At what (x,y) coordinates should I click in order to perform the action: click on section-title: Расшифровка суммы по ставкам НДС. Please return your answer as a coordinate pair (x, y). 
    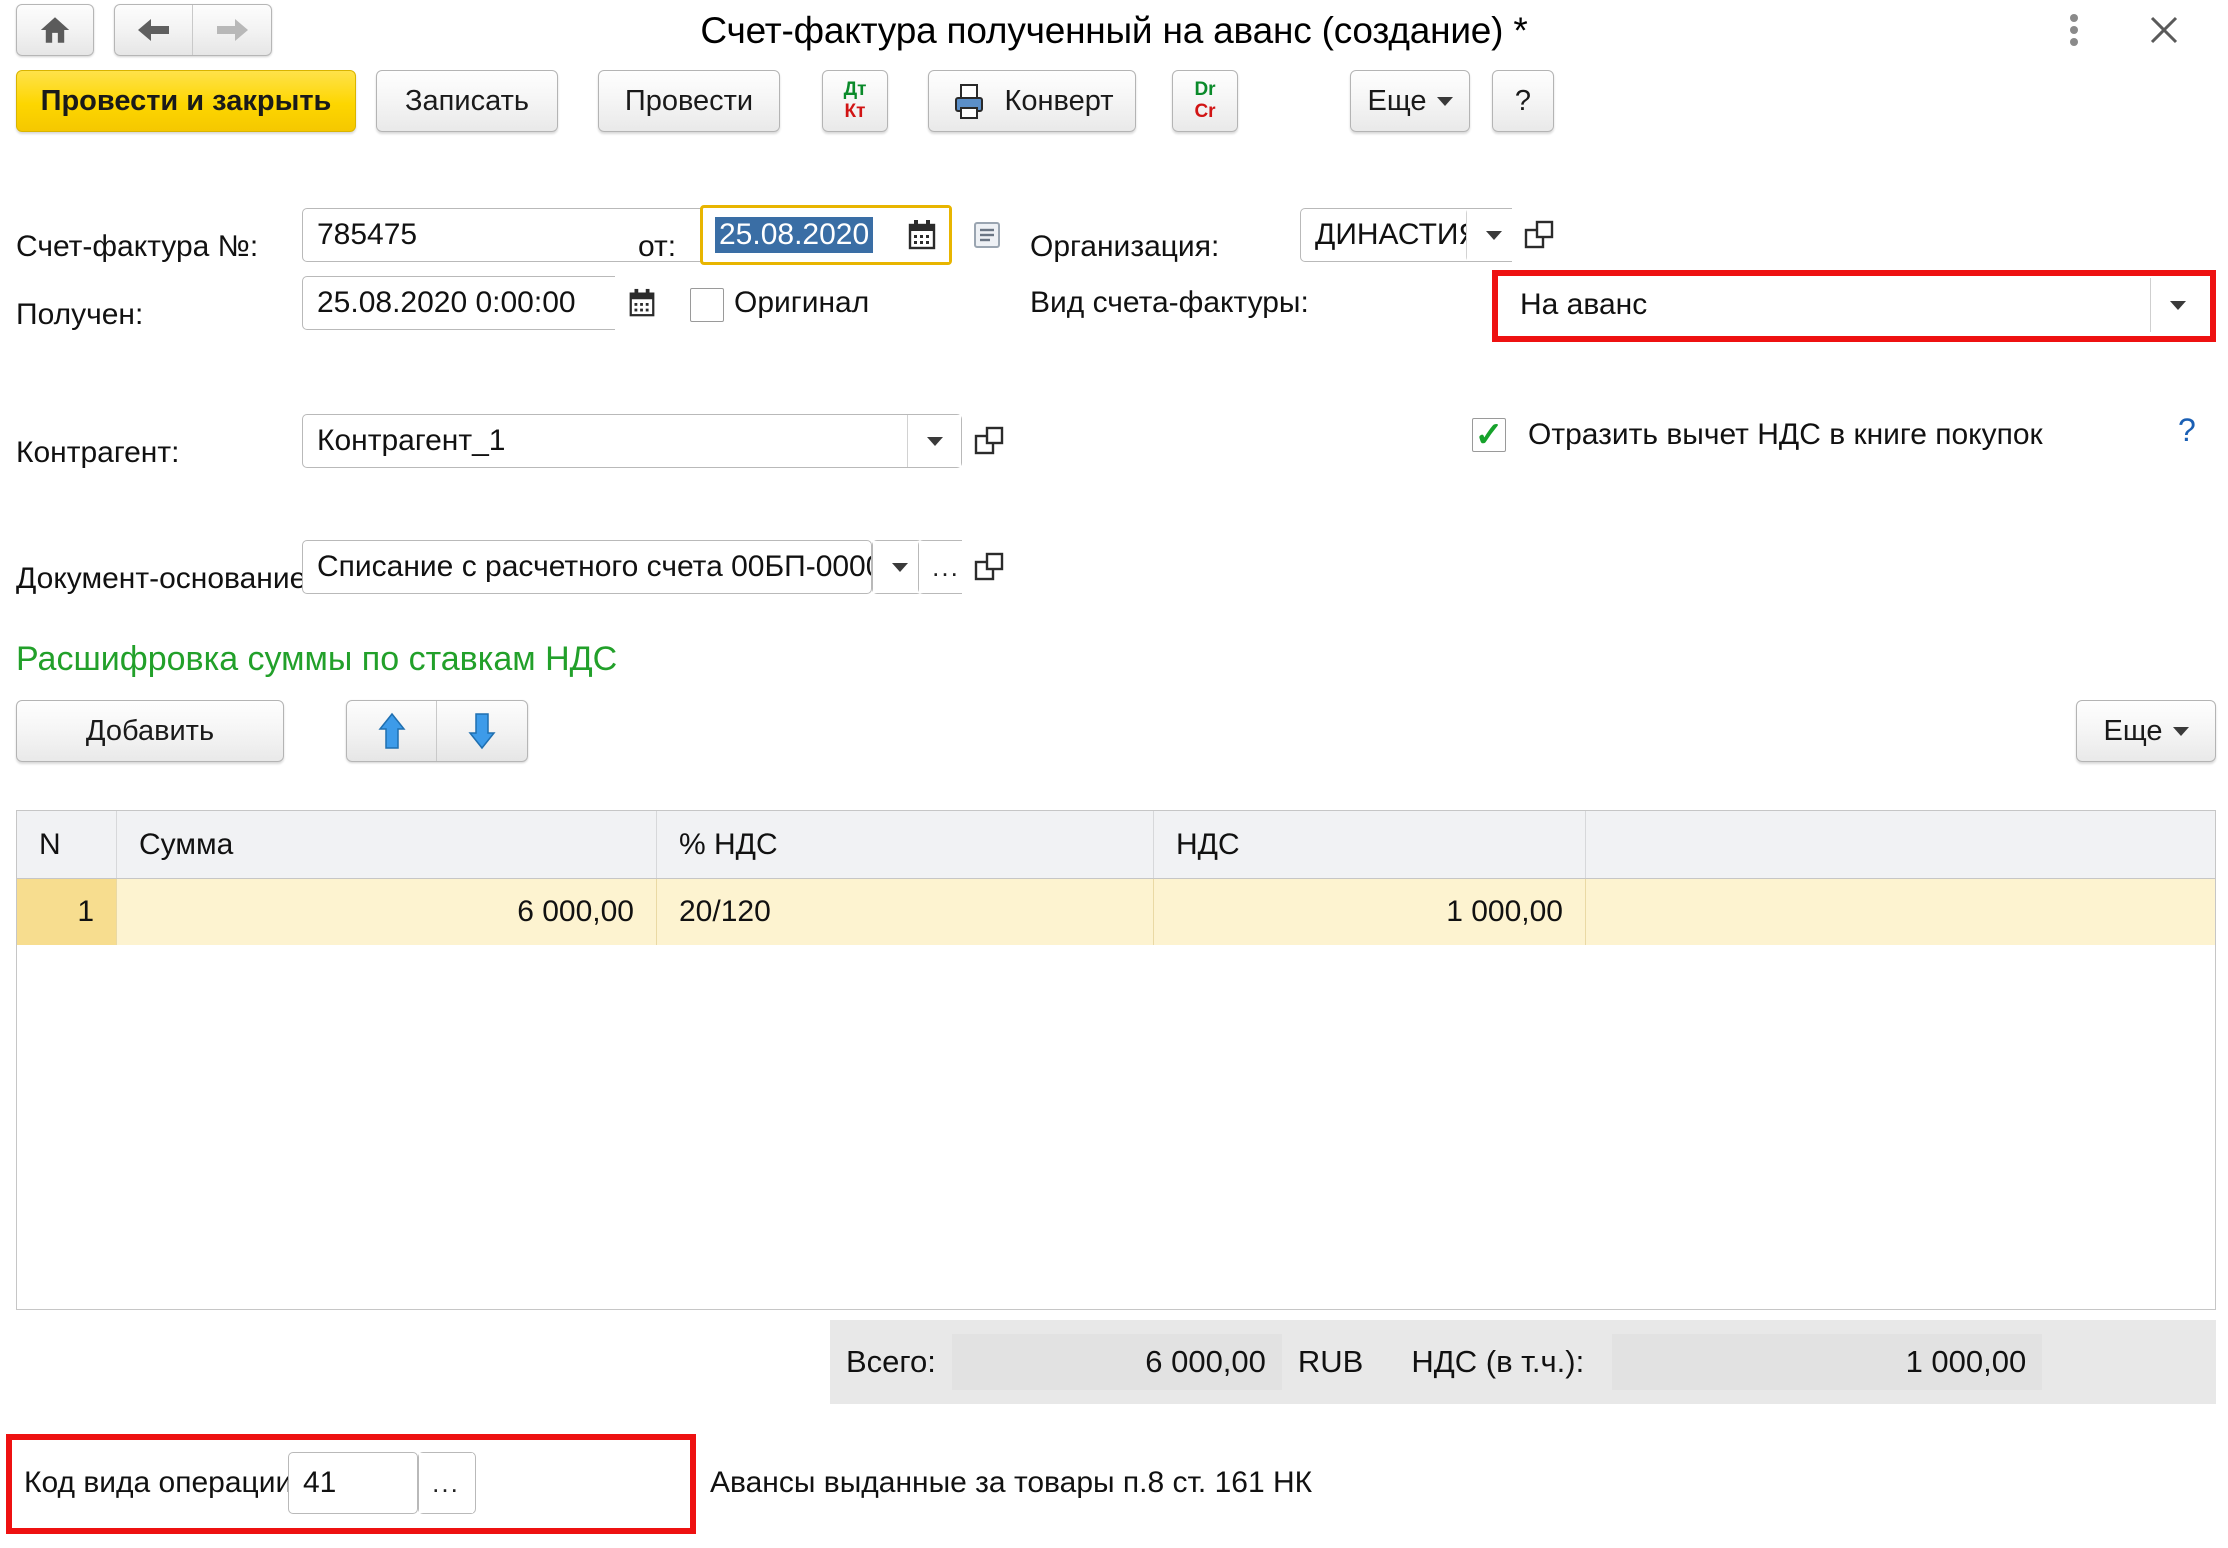
    Looking at the image, I should click on (317, 659).